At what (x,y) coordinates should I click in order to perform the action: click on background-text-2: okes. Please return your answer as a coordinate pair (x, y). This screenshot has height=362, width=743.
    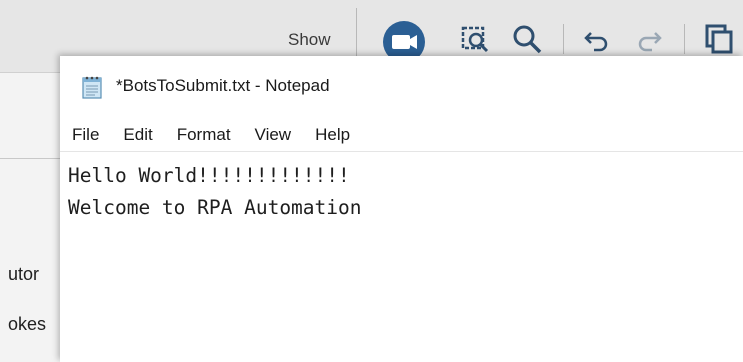
    Looking at the image, I should click on (27, 324).